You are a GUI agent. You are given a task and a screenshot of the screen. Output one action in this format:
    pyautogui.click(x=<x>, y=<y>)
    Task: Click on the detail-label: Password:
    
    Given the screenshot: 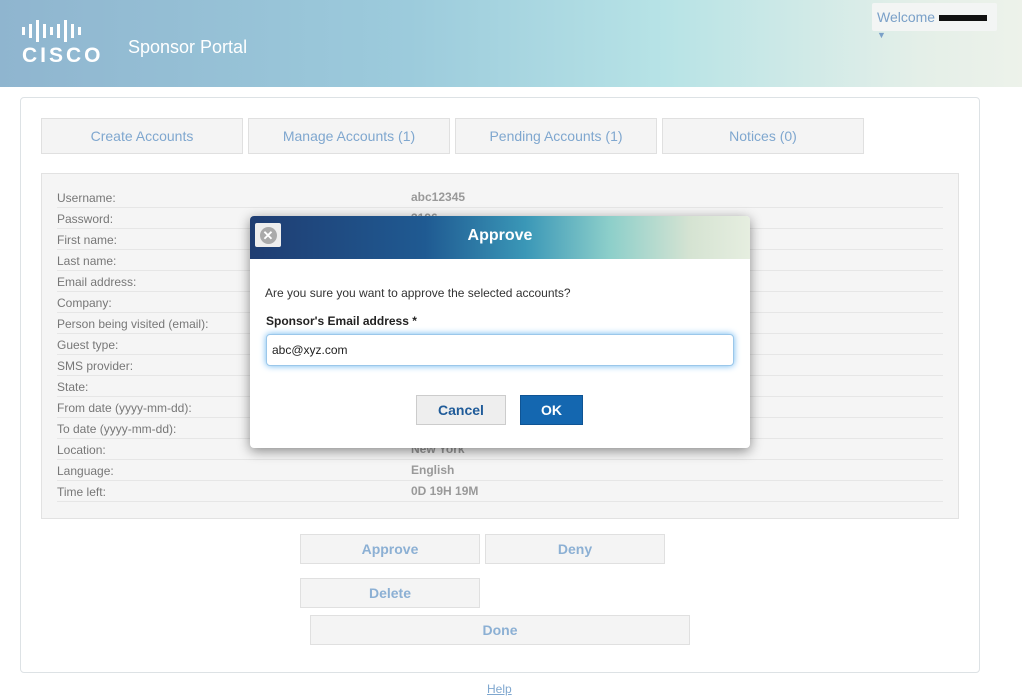 What is the action you would take?
    pyautogui.click(x=85, y=219)
    